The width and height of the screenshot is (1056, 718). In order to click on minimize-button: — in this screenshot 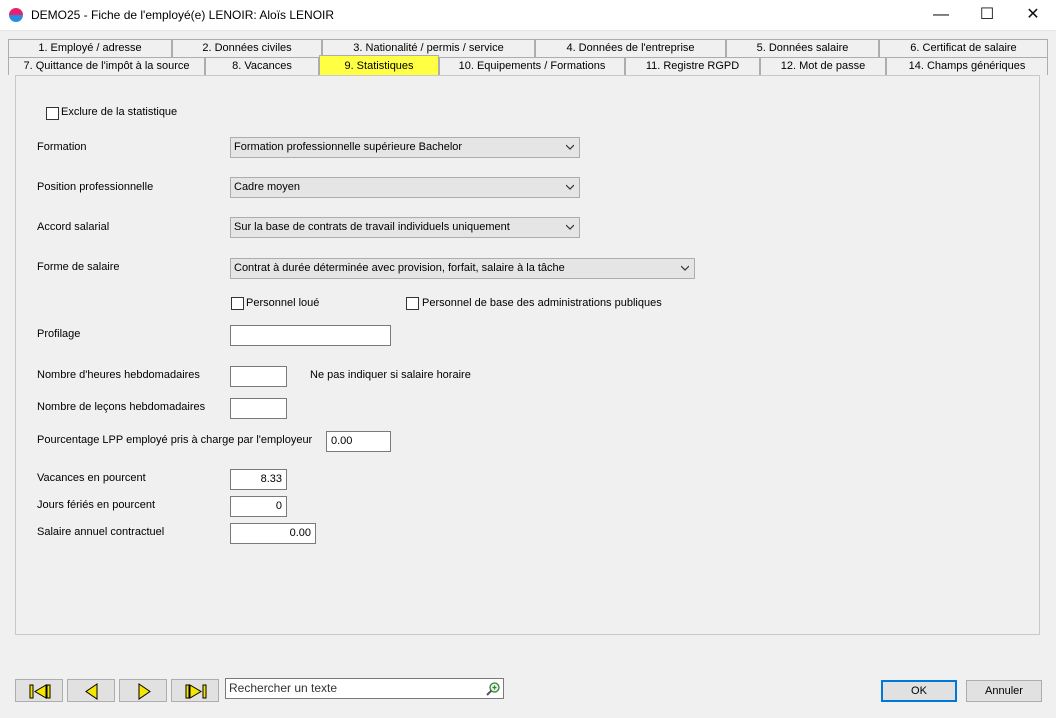, I will do `click(941, 15)`.